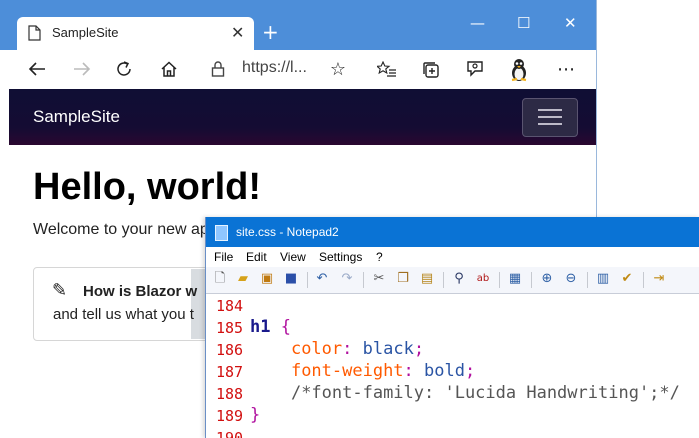 This screenshot has height=438, width=699. I want to click on close-window-button: ✕, so click(570, 23).